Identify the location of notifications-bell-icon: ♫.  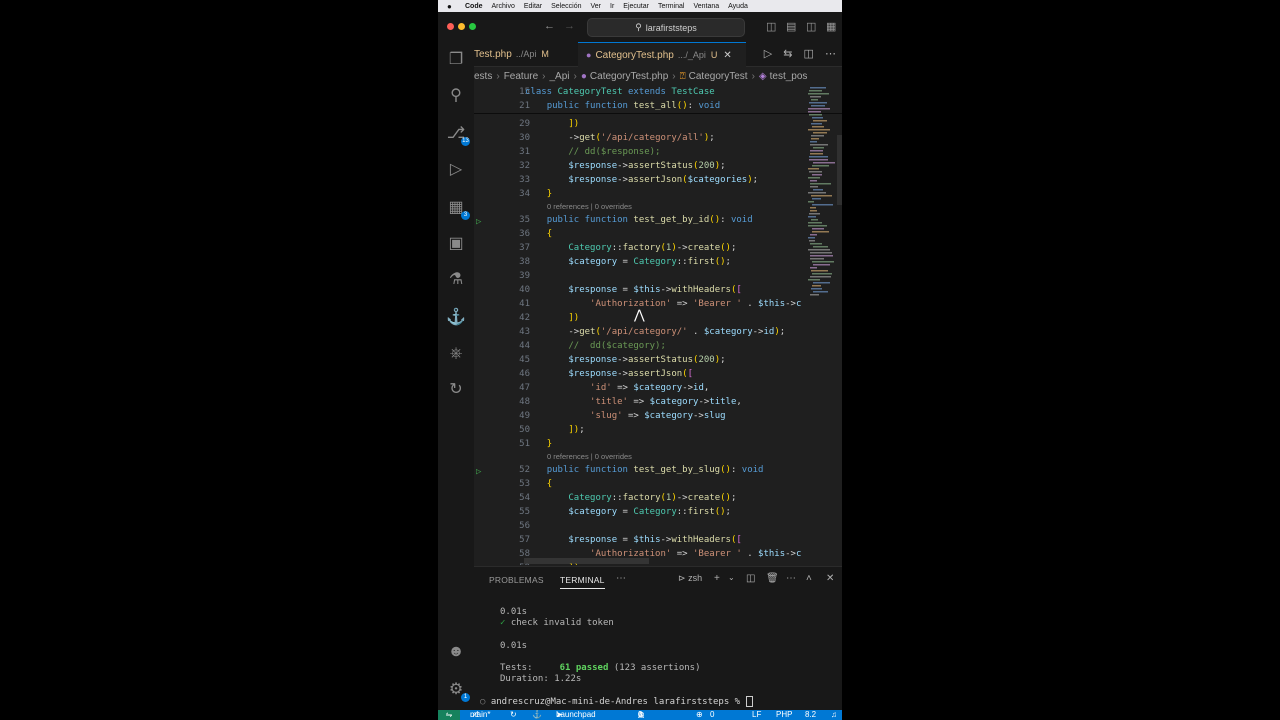
(834, 715).